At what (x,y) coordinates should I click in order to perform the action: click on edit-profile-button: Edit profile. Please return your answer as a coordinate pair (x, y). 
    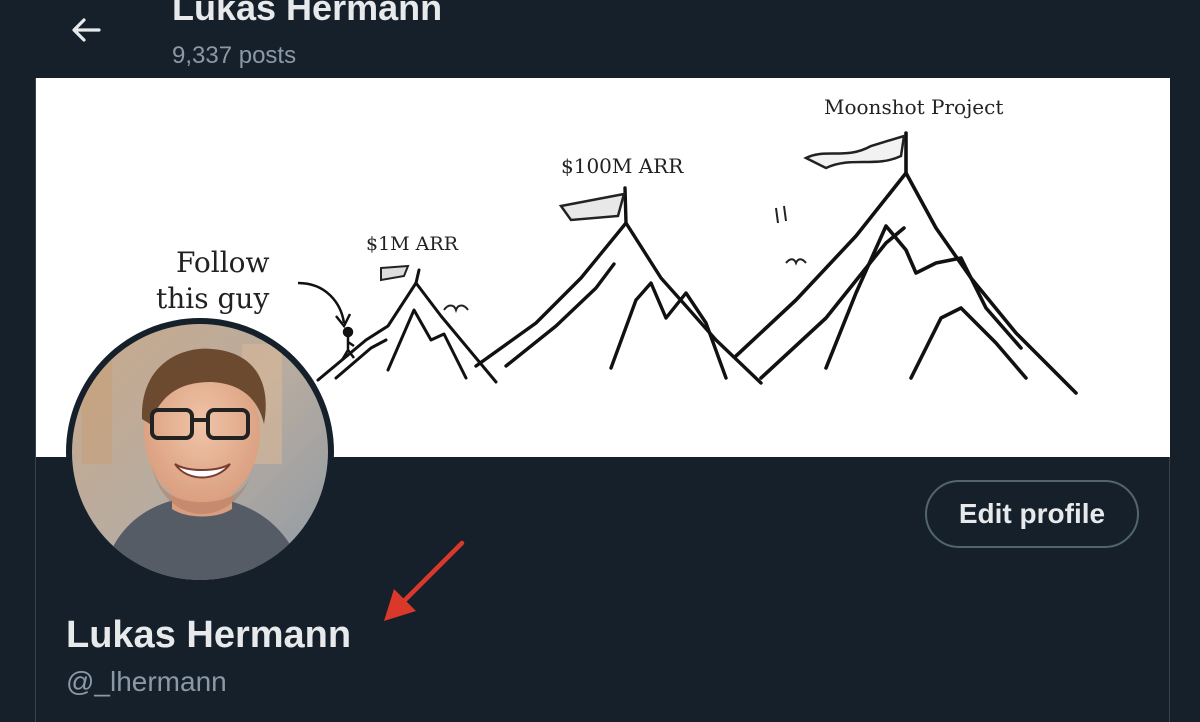
    Looking at the image, I should click on (1032, 514).